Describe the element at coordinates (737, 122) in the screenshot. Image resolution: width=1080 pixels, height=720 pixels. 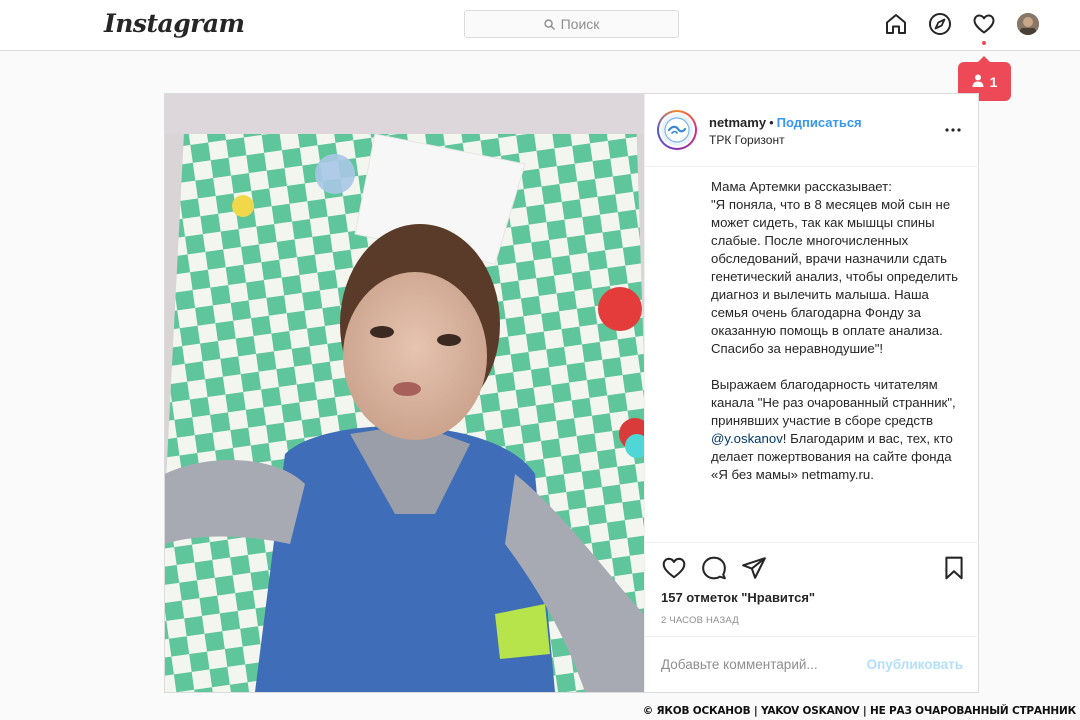
I see `author-username: netmamy` at that location.